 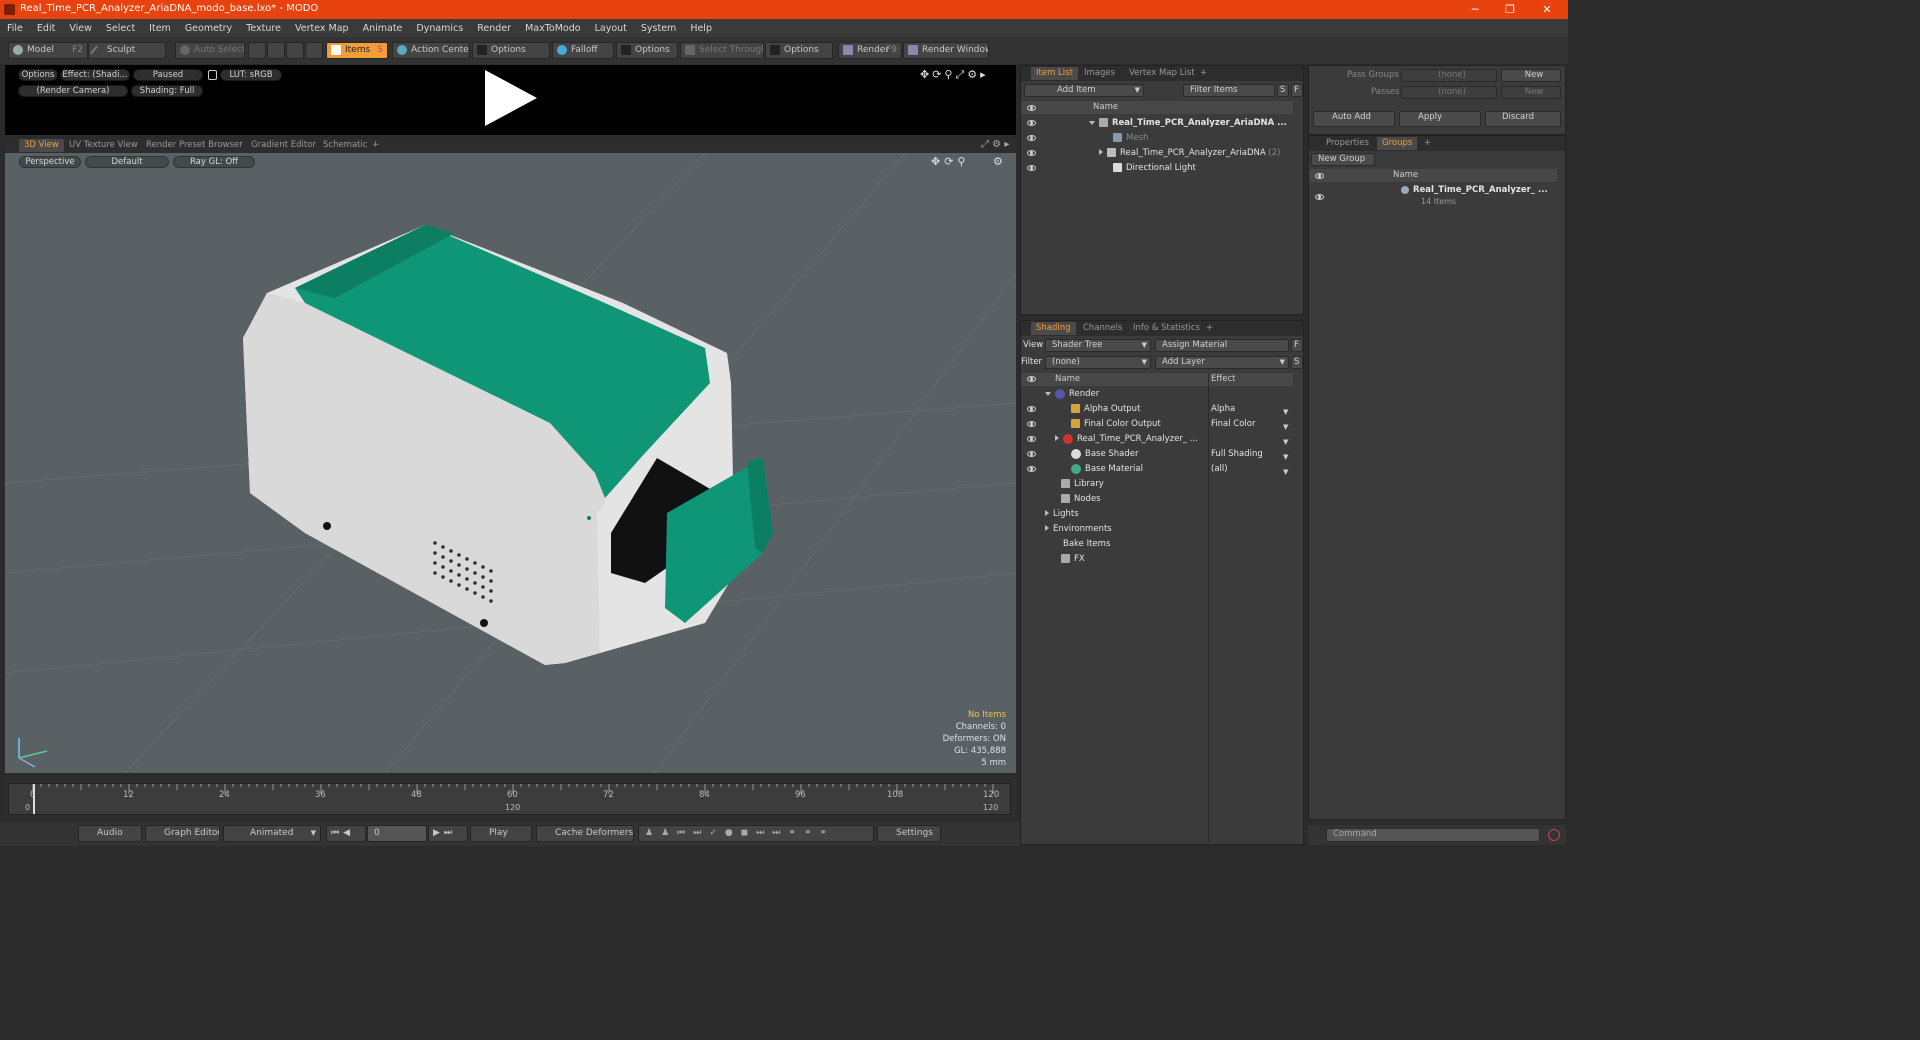 I want to click on tab-images: Images, so click(x=1099, y=73).